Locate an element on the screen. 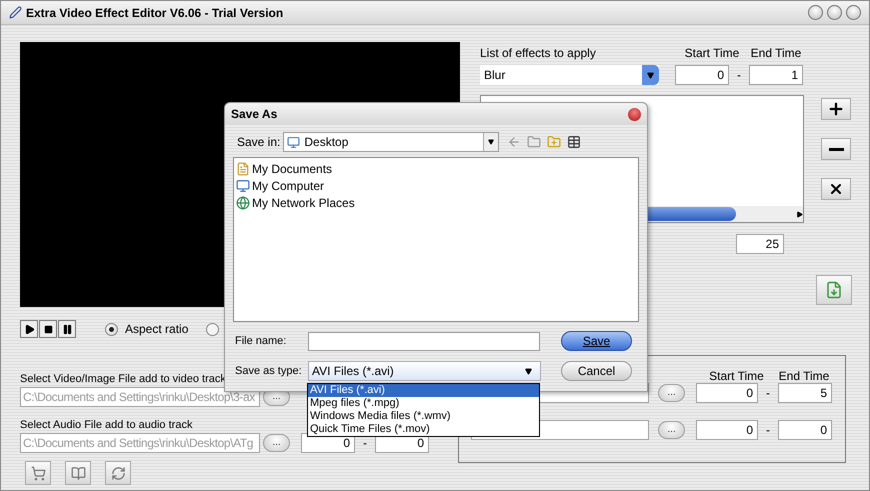  audio-track-label: Select Audio File add to audio track is located at coordinates (106, 424).